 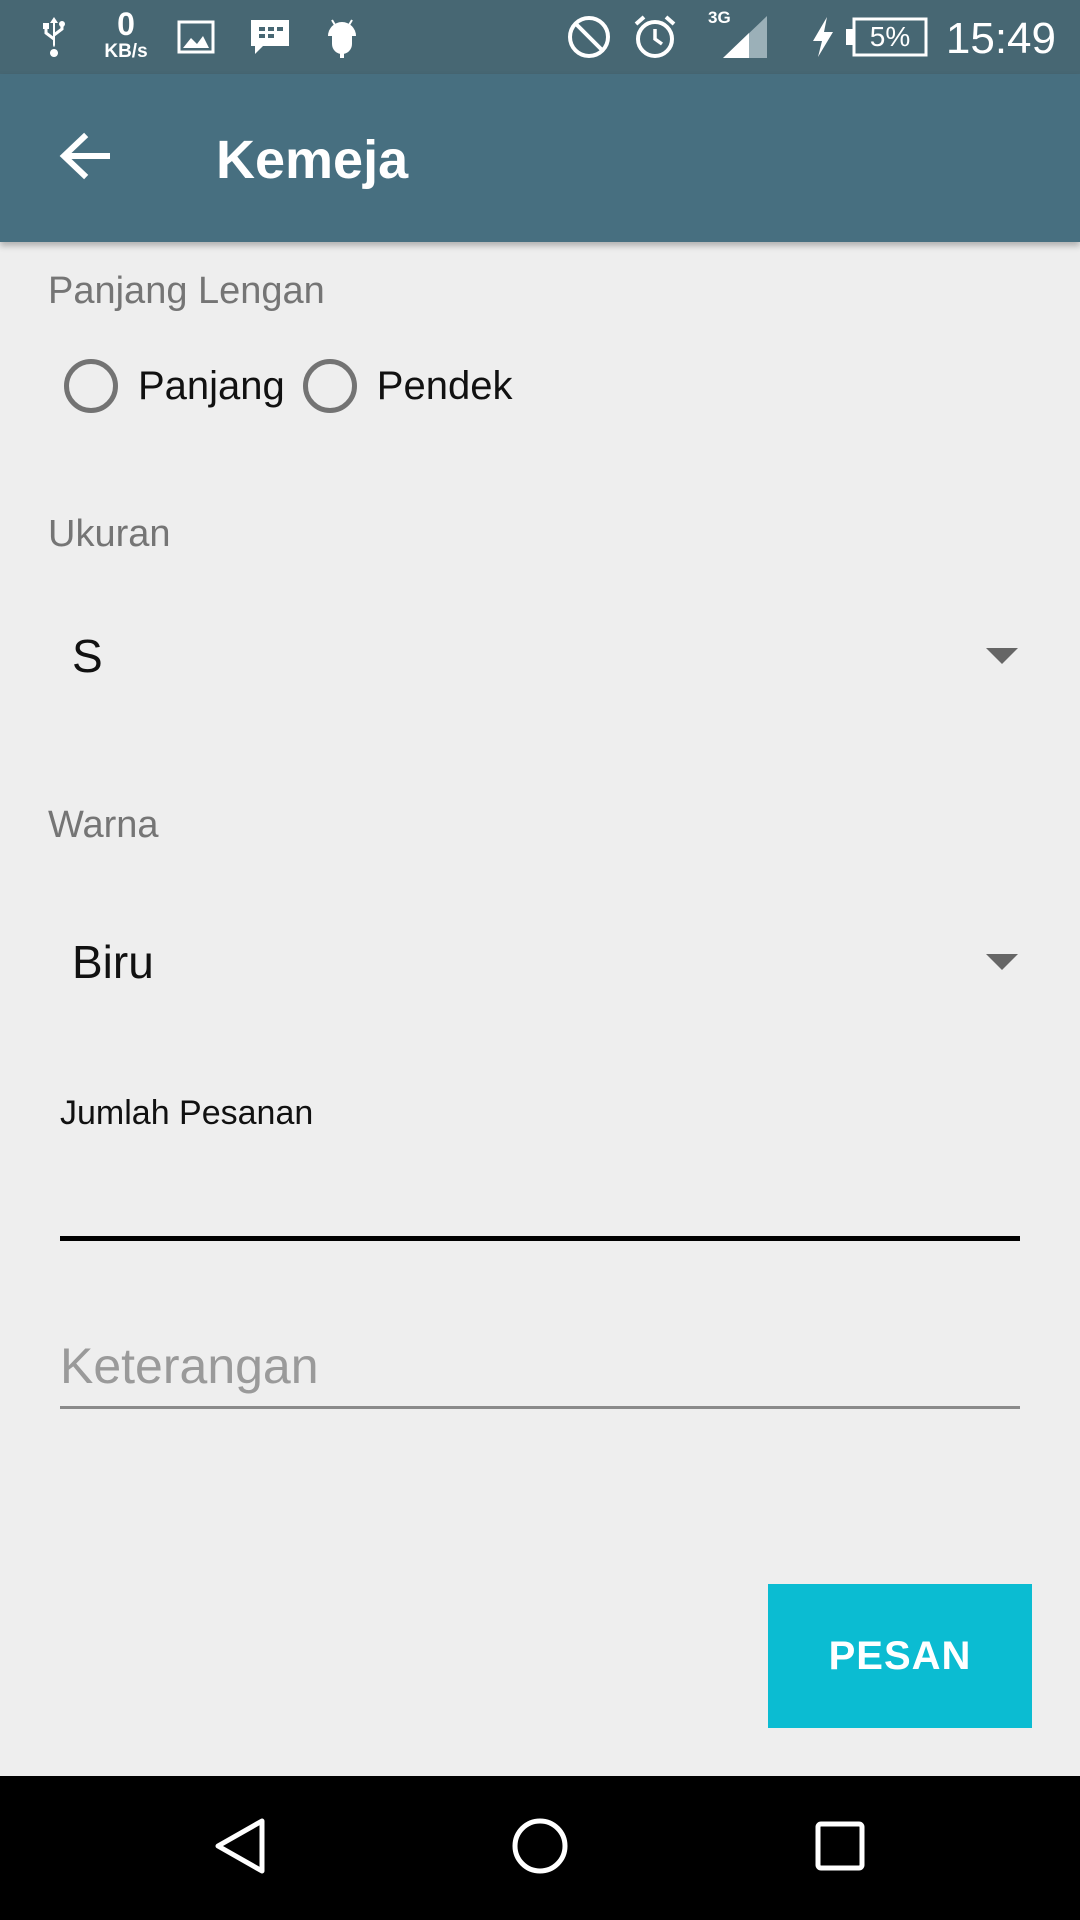 I want to click on page-title: Kemeja, so click(x=312, y=160).